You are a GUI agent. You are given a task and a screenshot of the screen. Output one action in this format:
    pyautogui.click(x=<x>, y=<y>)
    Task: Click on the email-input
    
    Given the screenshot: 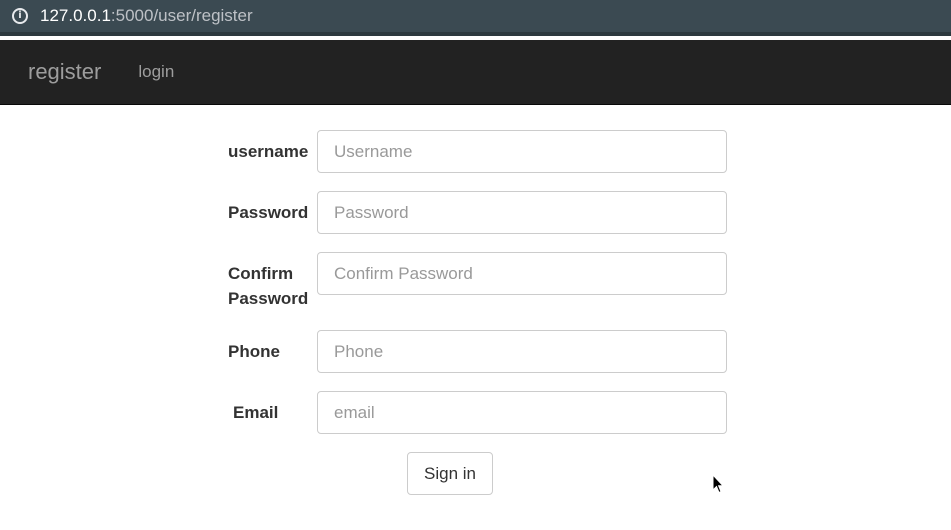 What is the action you would take?
    pyautogui.click(x=522, y=412)
    